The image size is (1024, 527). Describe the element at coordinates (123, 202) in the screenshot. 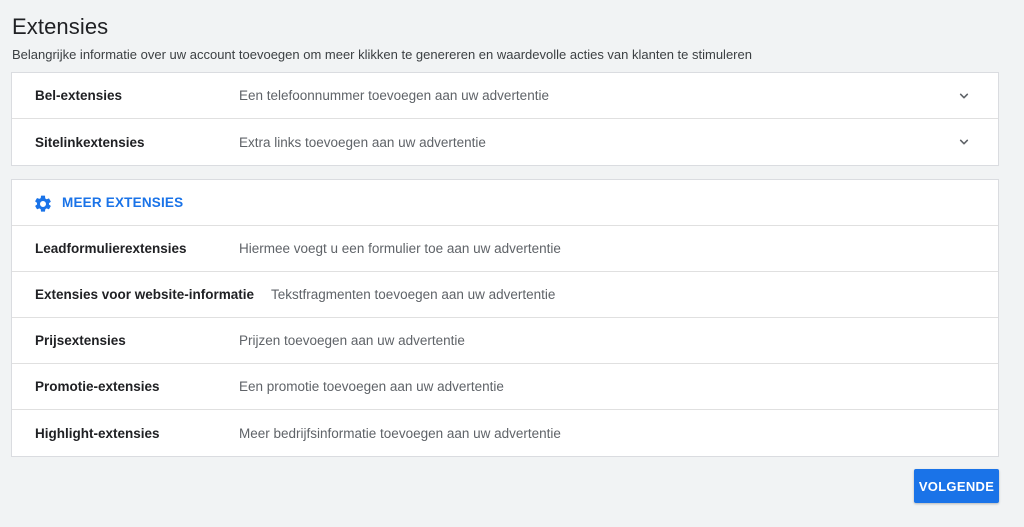

I see `more-extensions-label: MEER EXTENSIES` at that location.